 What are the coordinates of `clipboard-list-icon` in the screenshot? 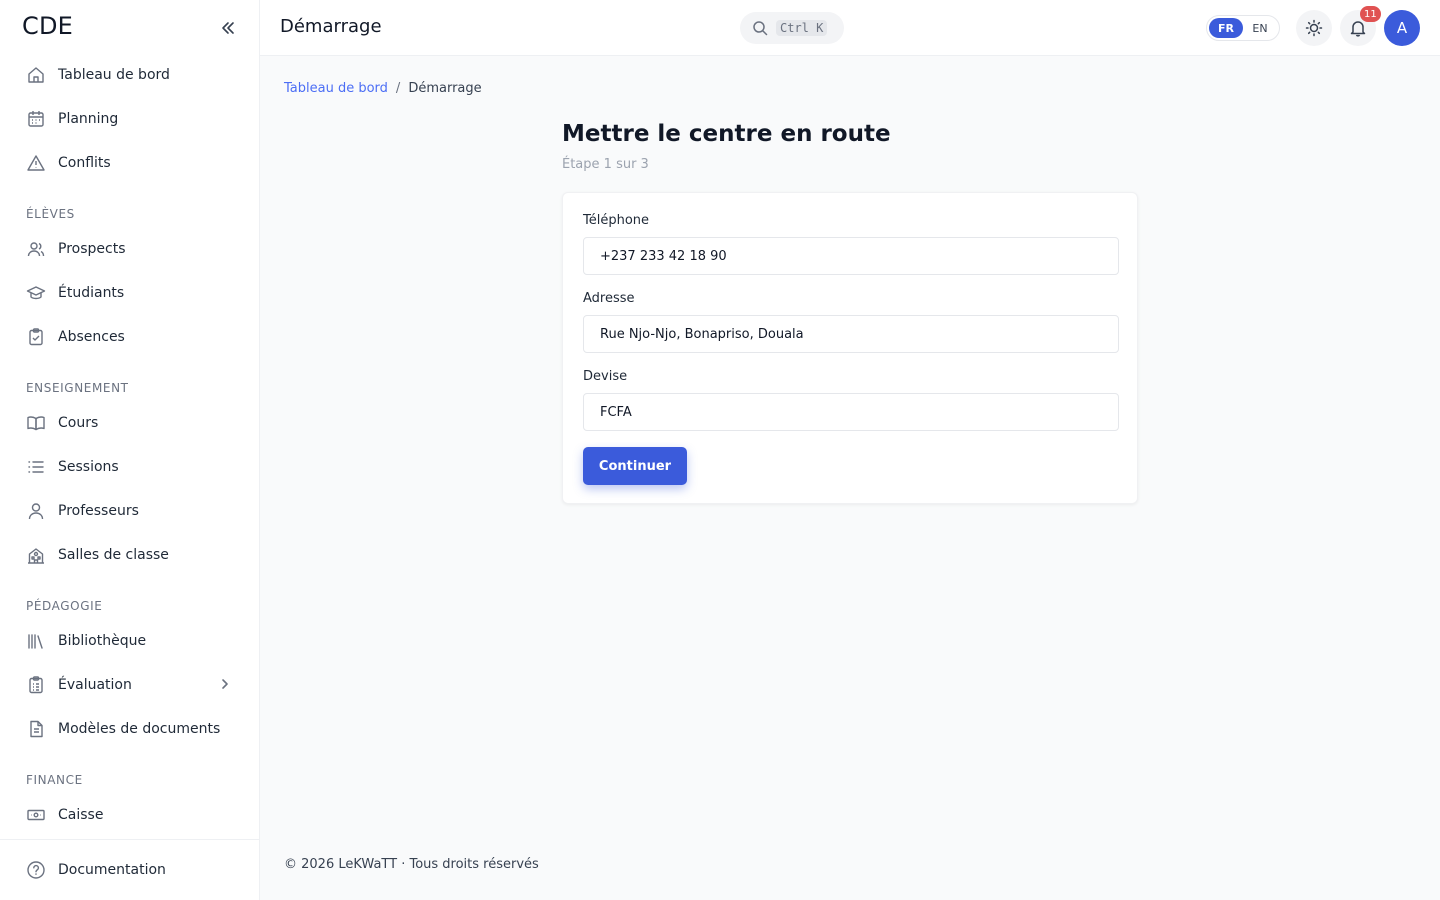 It's located at (36, 685).